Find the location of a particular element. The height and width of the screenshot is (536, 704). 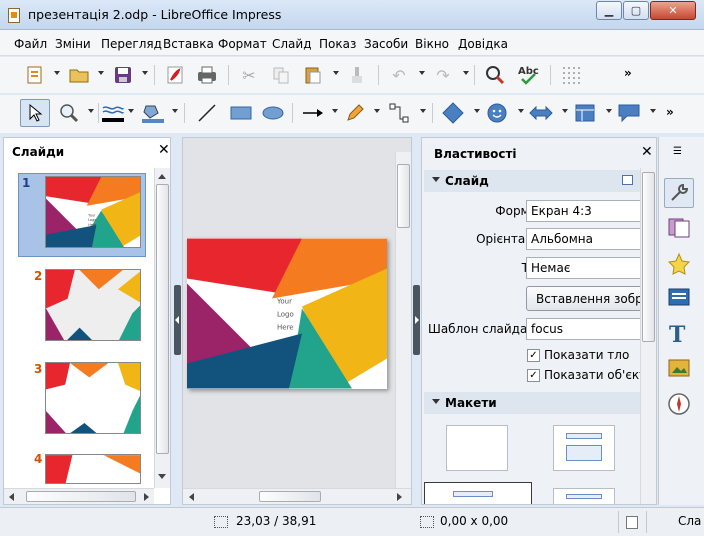

curve-pencil-icon is located at coordinates (355, 113).